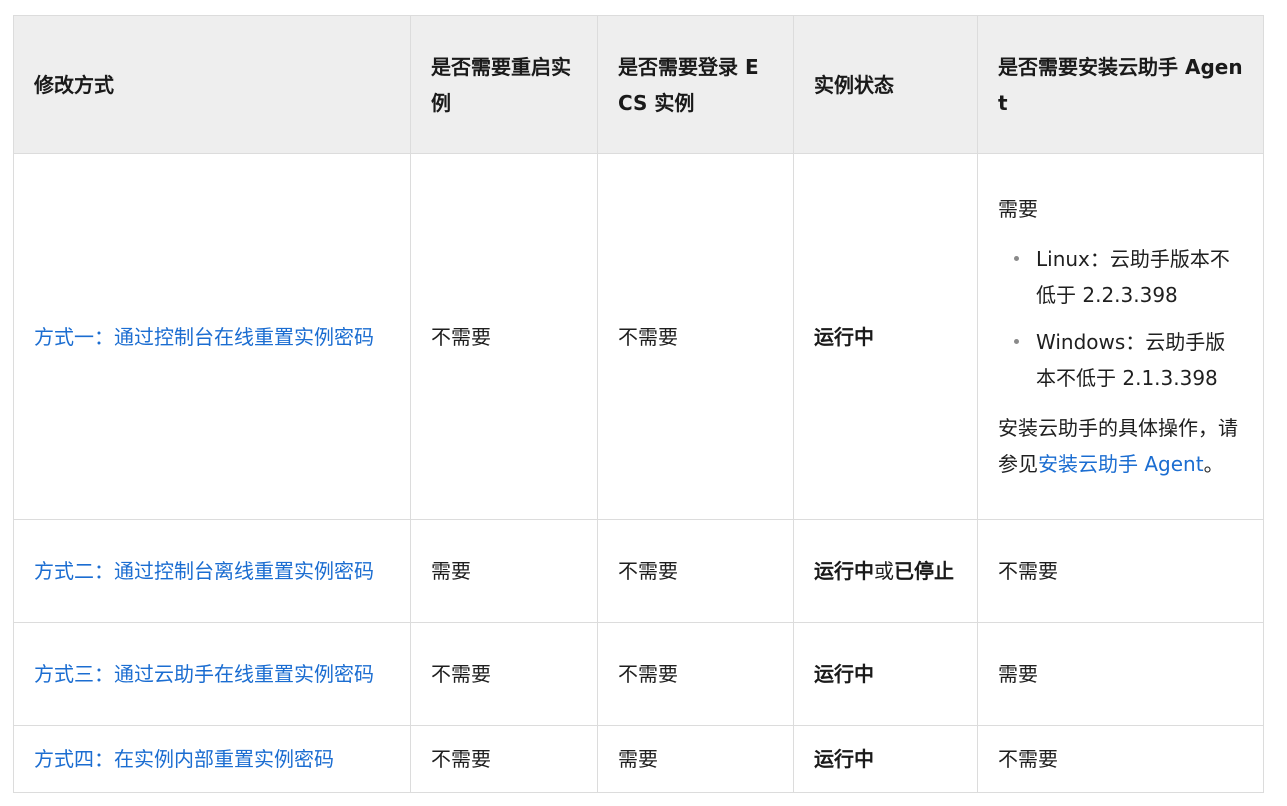  I want to click on state-or: 或, so click(884, 571).